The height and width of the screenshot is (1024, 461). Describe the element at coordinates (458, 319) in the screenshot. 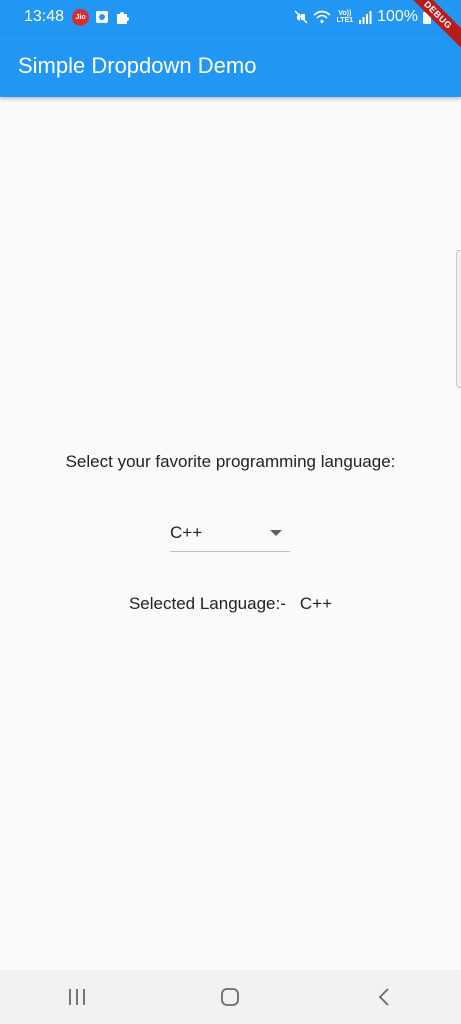

I see `edge-panel-handle` at that location.